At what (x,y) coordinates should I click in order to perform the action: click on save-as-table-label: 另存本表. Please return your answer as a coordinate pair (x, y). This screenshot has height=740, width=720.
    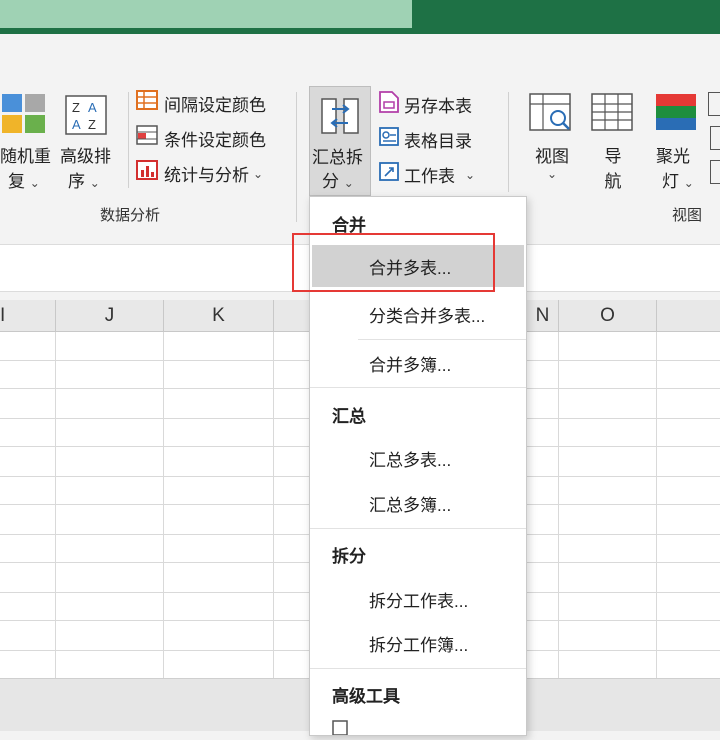
    Looking at the image, I should click on (438, 106).